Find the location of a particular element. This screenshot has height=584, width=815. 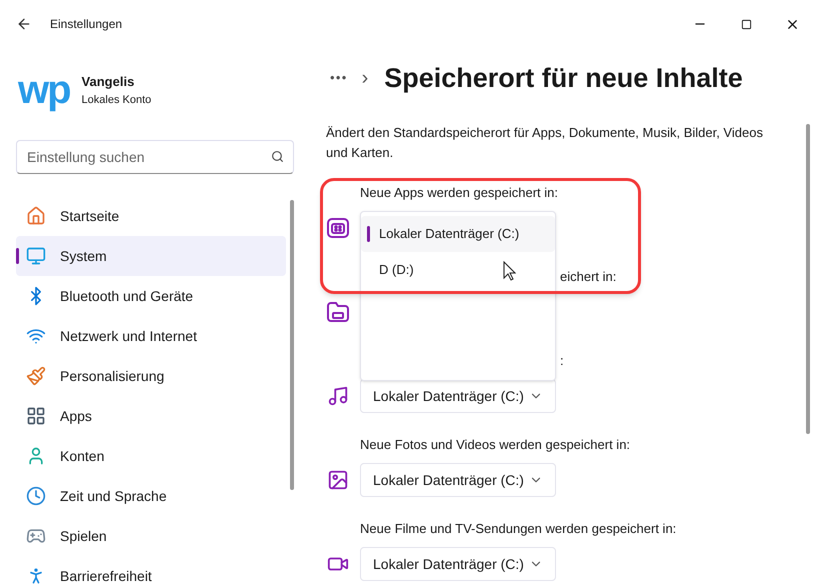

window-title: Einstellungen is located at coordinates (86, 24).